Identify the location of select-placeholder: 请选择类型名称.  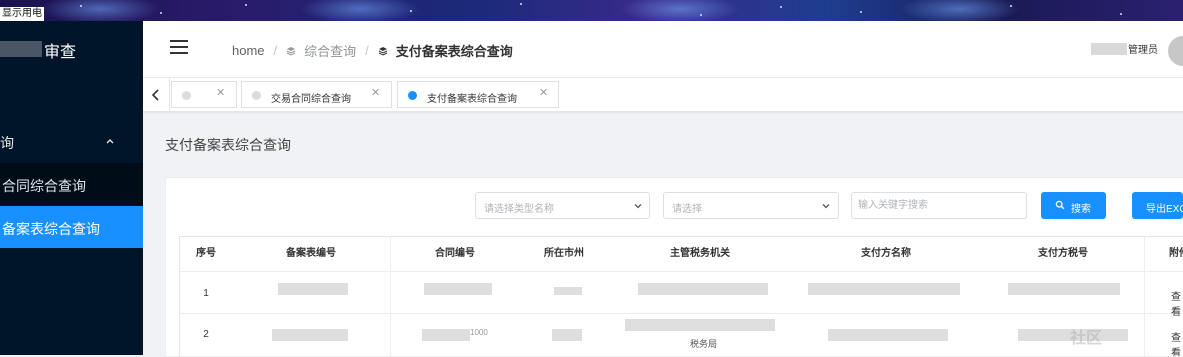
(519, 209).